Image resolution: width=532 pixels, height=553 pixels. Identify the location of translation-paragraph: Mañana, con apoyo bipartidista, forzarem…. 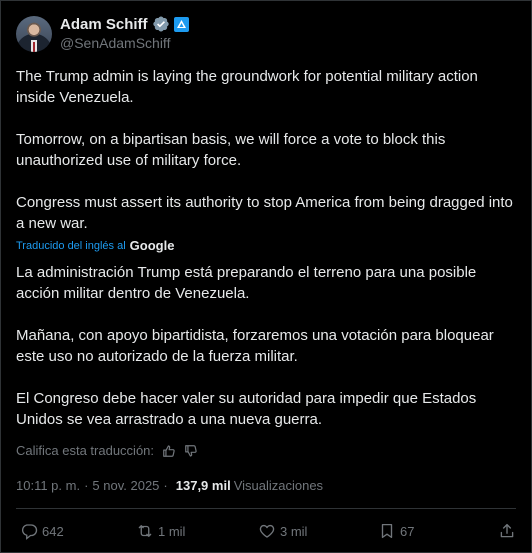
(255, 346).